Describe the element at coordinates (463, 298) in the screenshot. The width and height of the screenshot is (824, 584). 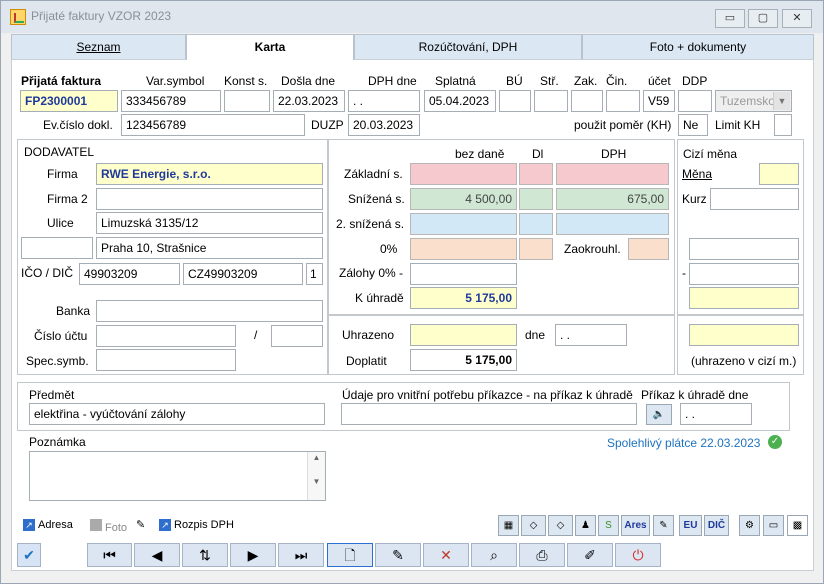
I see `kuhrade-field: 5 175,00` at that location.